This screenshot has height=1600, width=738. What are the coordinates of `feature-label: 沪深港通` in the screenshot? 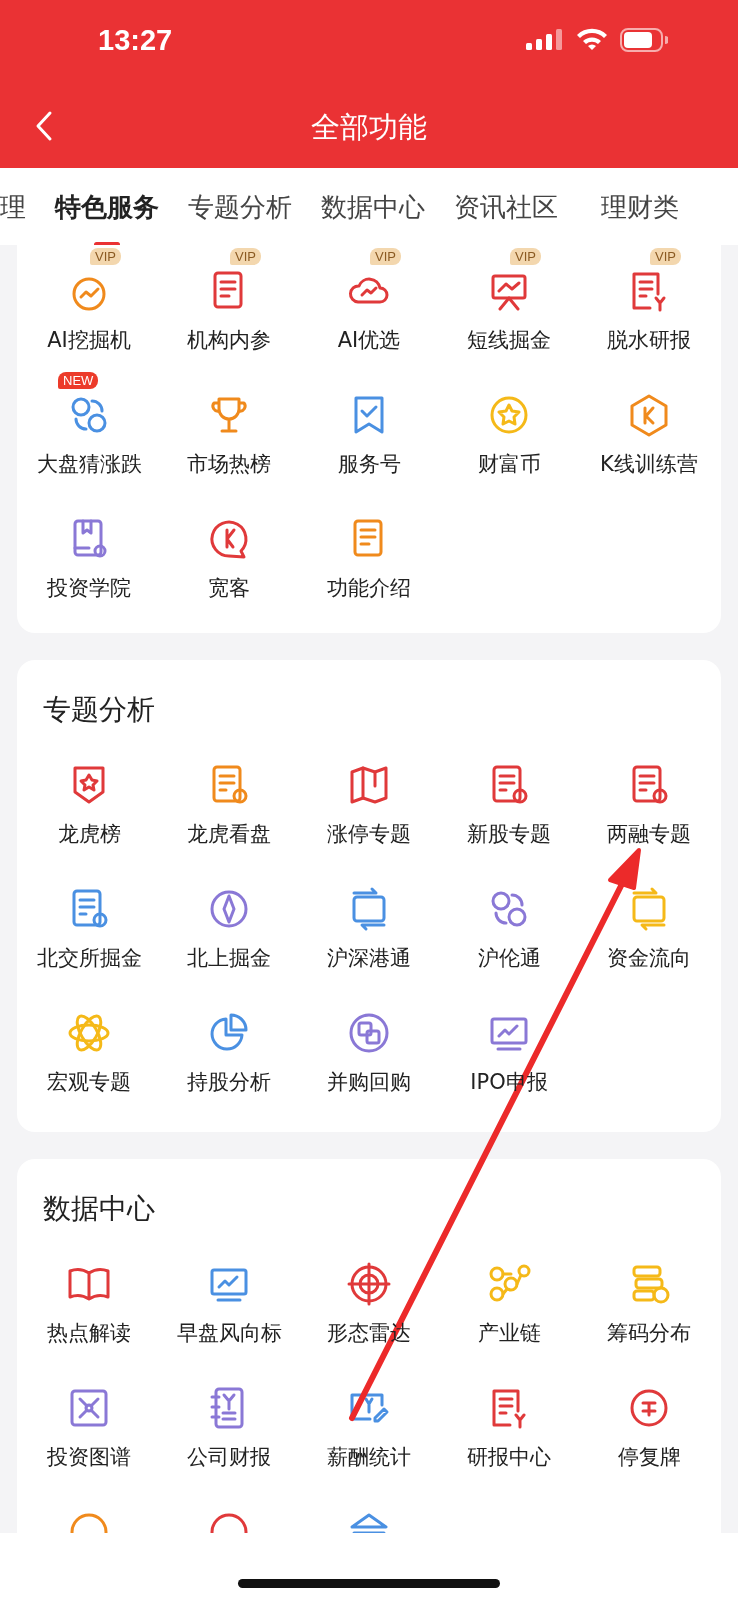 It's located at (369, 958).